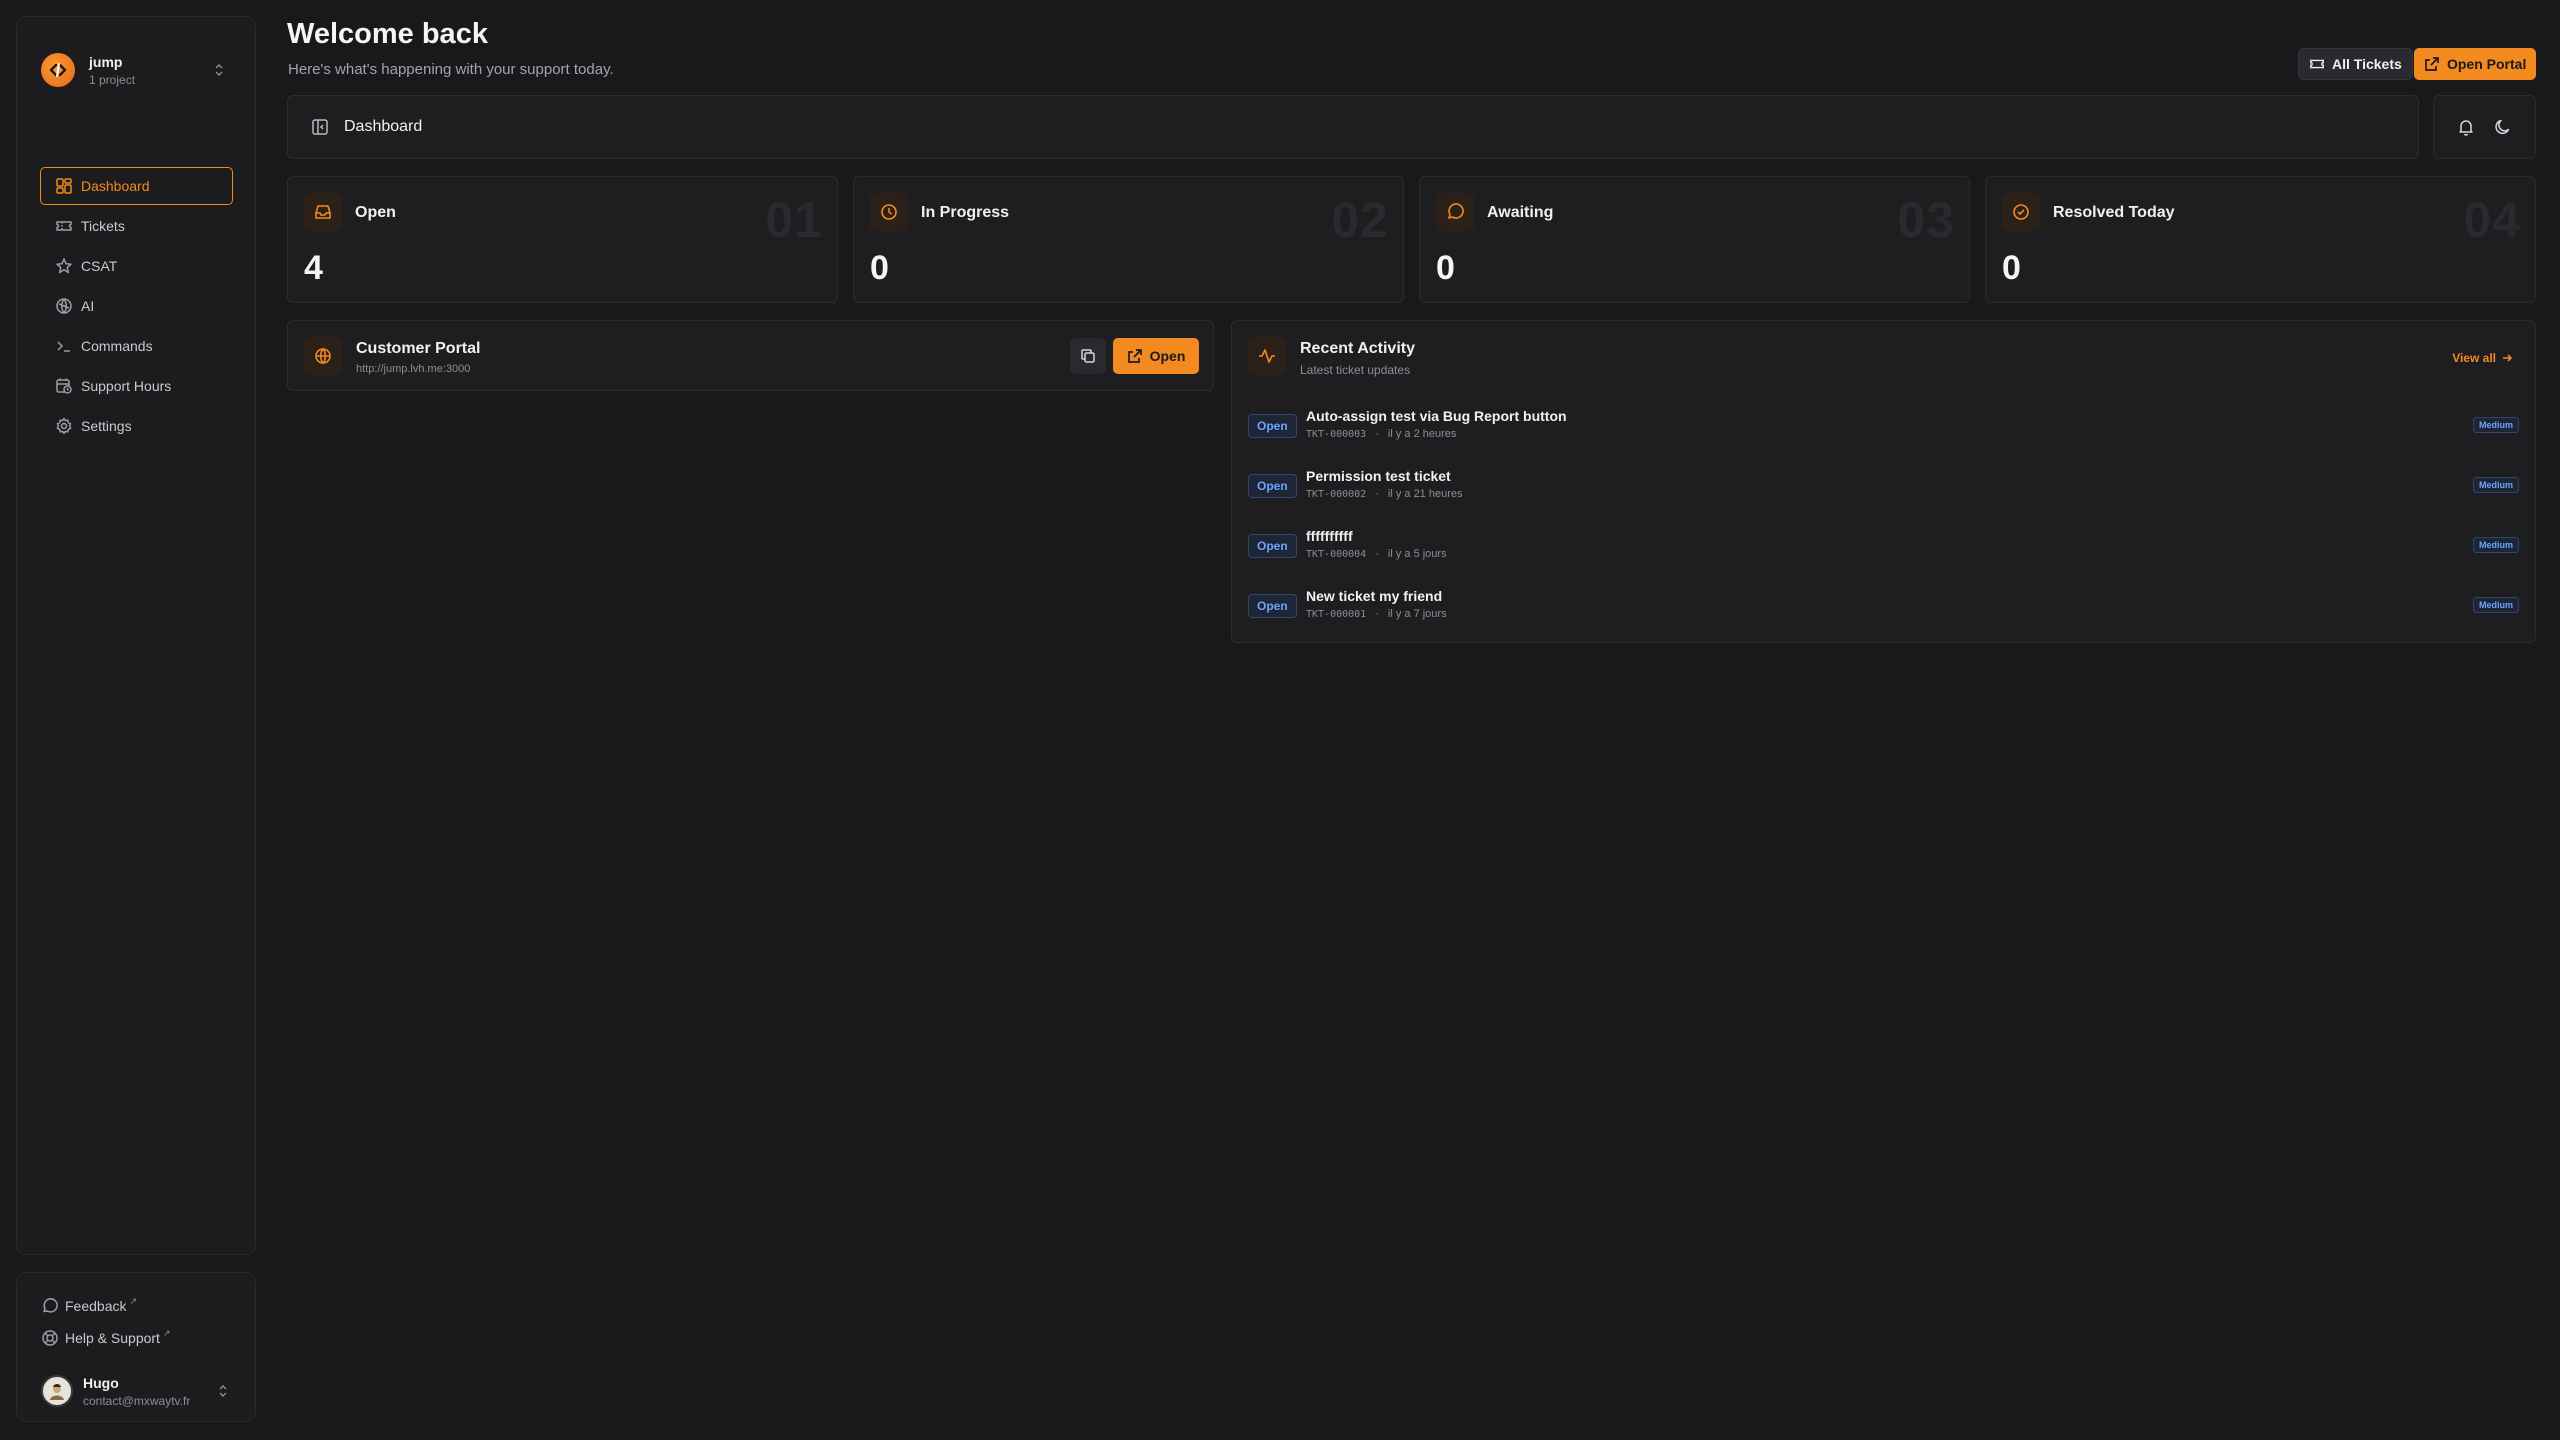  What do you see at coordinates (136, 386) in the screenshot?
I see `sidebar-item-support-hours: Support Hours` at bounding box center [136, 386].